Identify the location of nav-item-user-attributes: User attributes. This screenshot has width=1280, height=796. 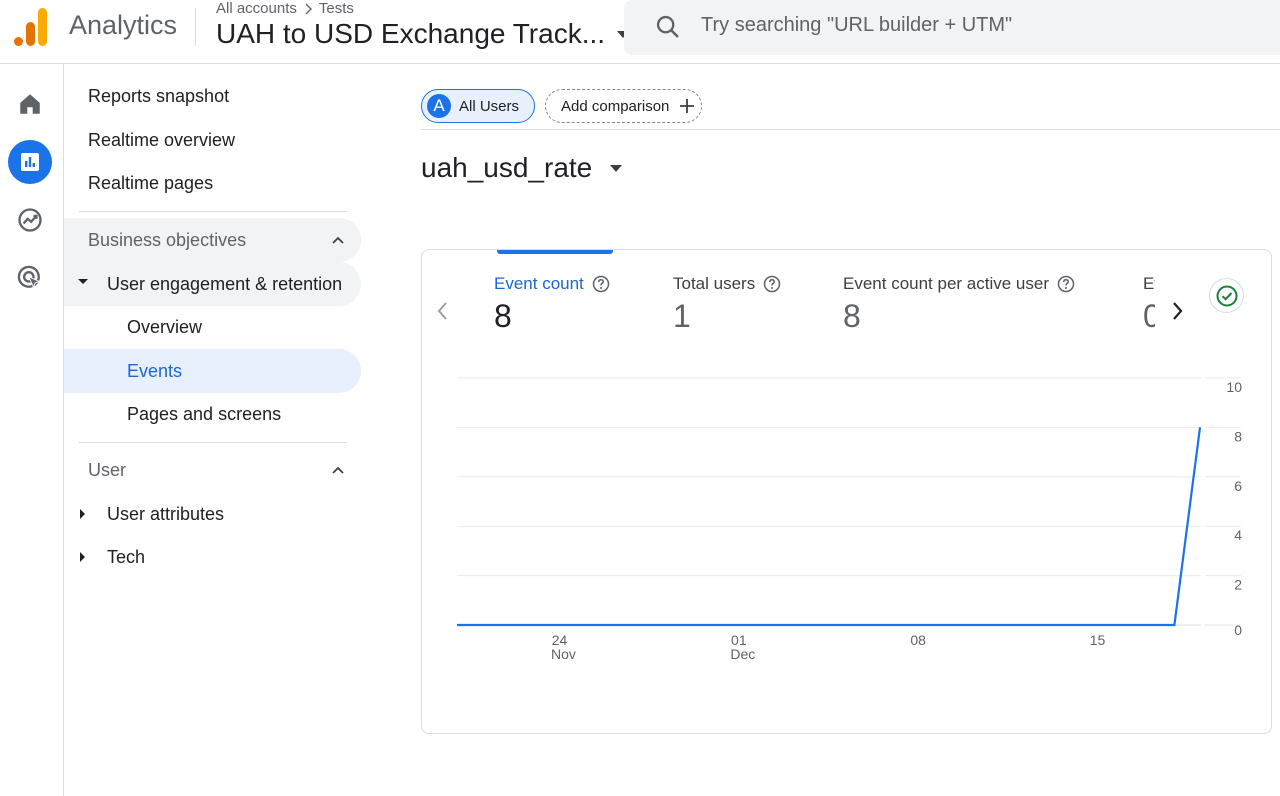
(212, 514).